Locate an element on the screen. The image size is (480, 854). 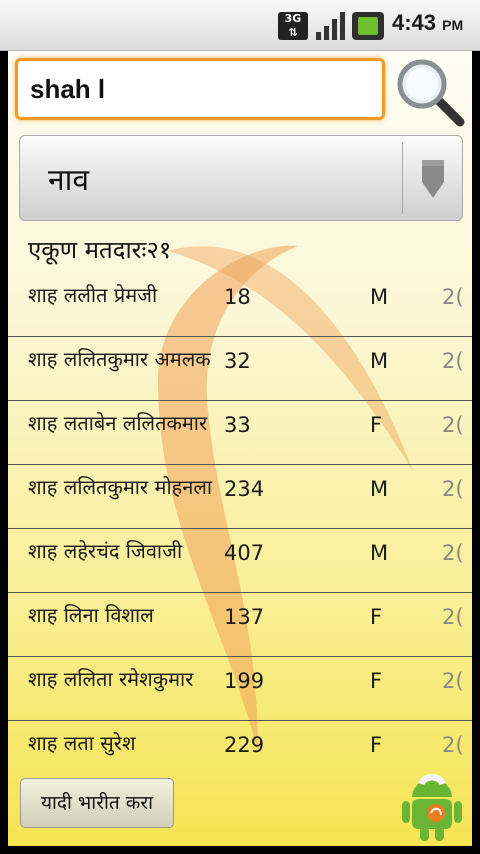
voter-number: 229 is located at coordinates (244, 745).